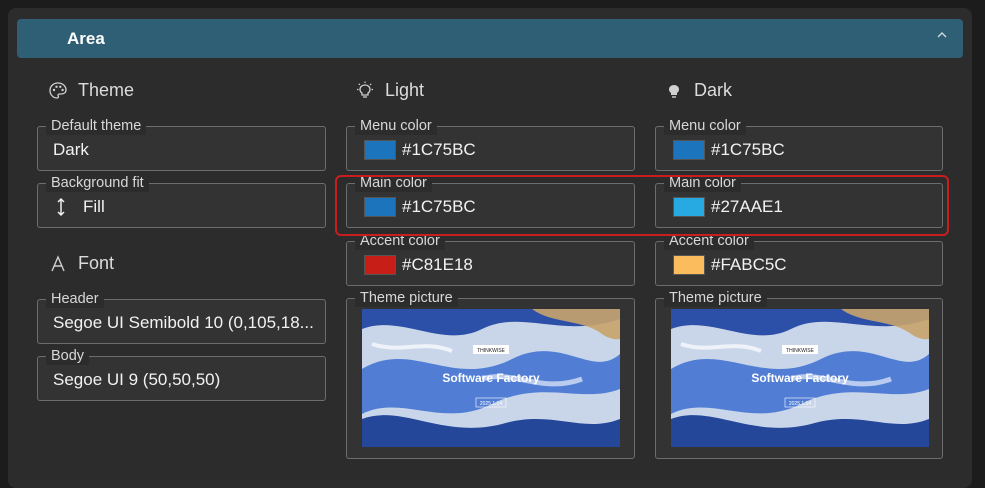 This screenshot has height=488, width=985. Describe the element at coordinates (405, 90) in the screenshot. I see `light-title: Light` at that location.